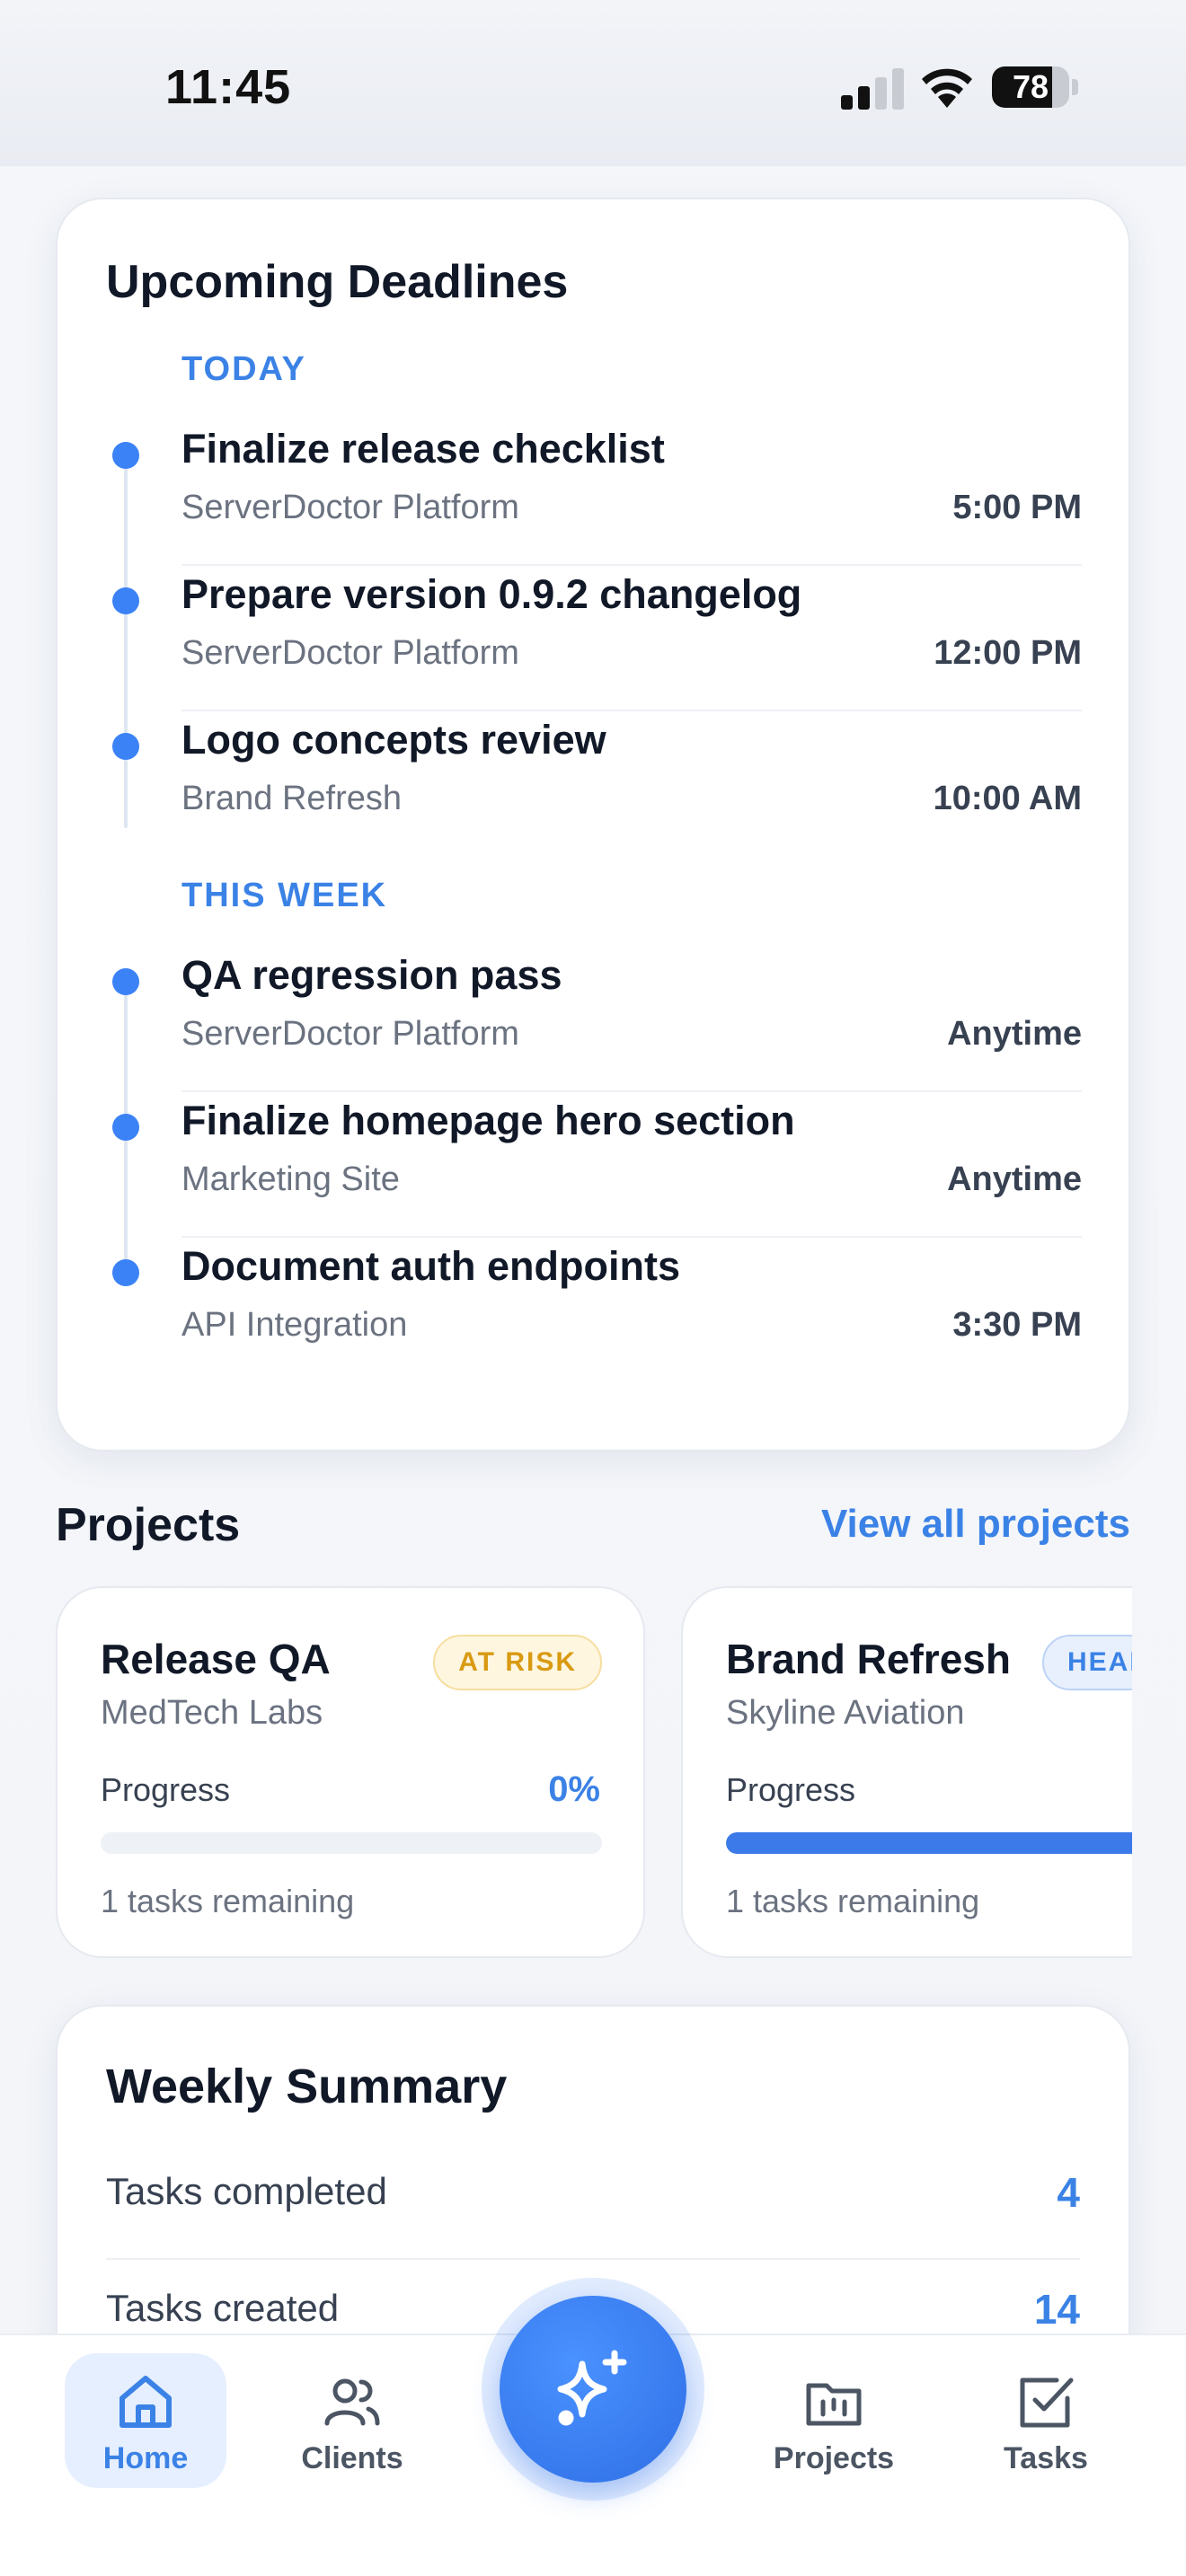 Image resolution: width=1186 pixels, height=2576 pixels. What do you see at coordinates (1056, 2309) in the screenshot?
I see `summary-value: 14` at bounding box center [1056, 2309].